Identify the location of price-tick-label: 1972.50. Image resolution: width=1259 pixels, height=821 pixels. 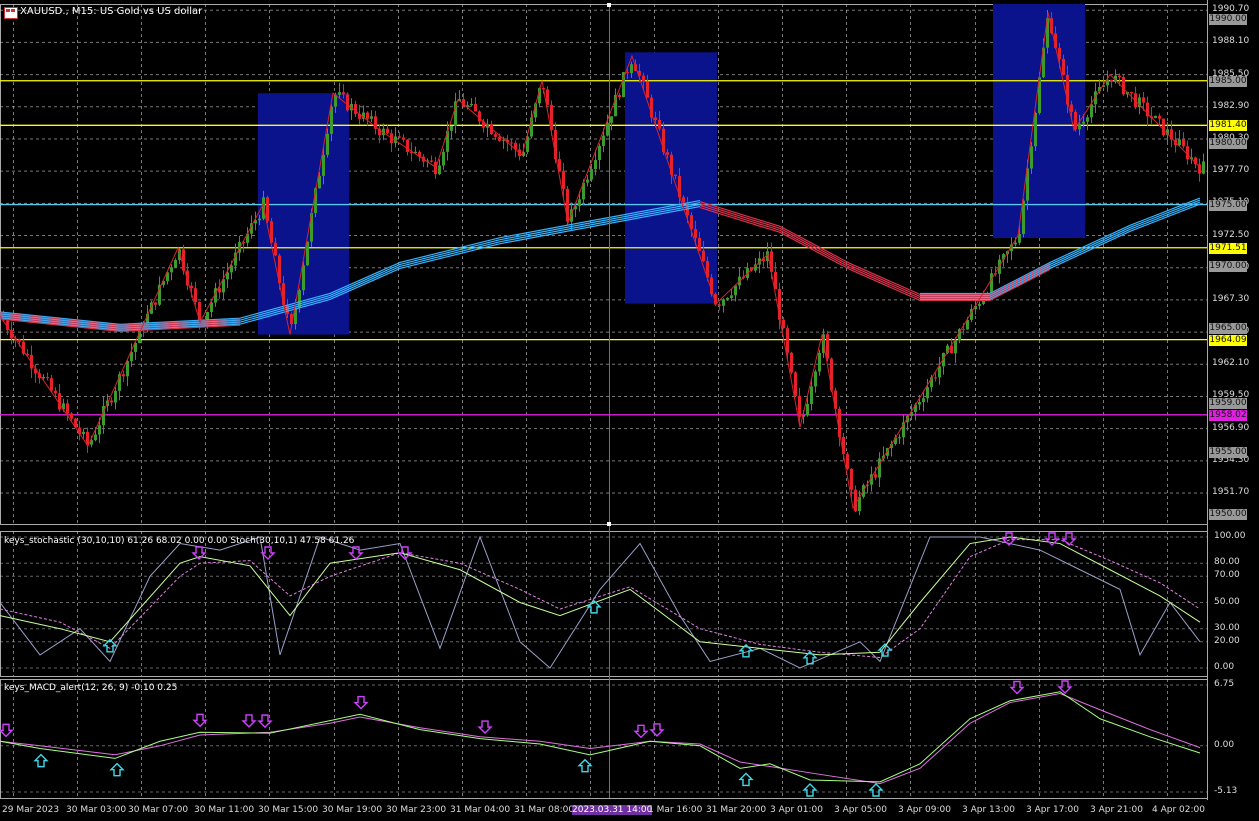
(1231, 234).